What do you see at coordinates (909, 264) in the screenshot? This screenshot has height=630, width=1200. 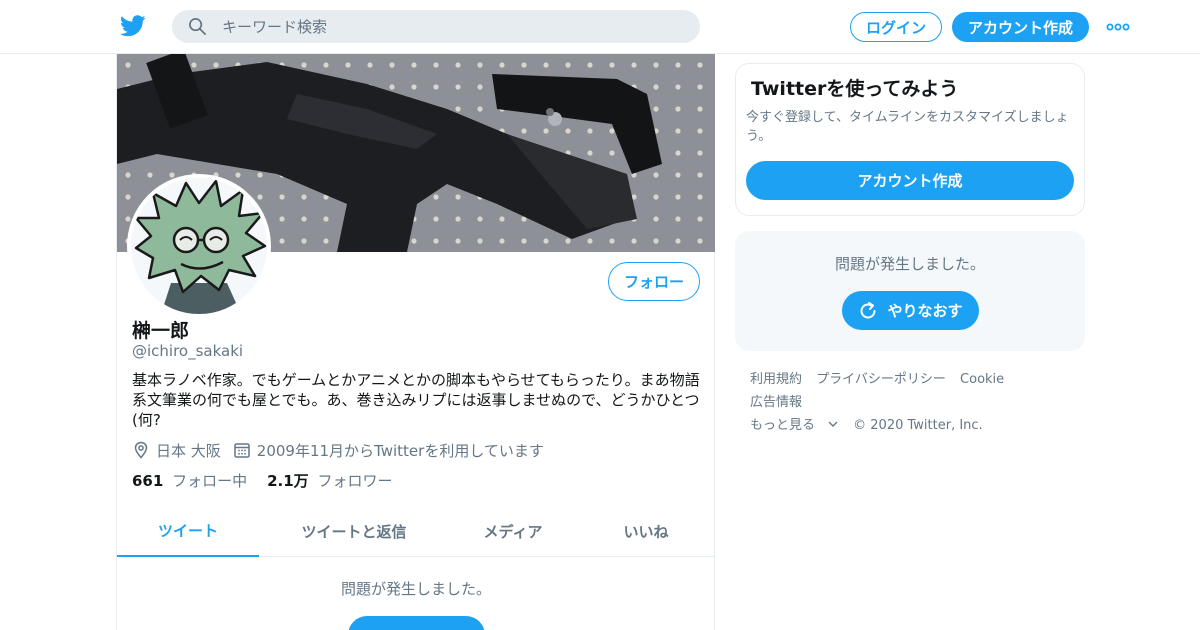 I see `sidebar-error-text: 問題が発生しました。` at bounding box center [909, 264].